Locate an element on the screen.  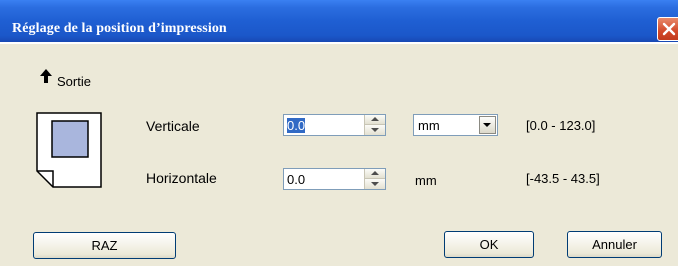
horizontal-spin-up-button is located at coordinates (375, 174).